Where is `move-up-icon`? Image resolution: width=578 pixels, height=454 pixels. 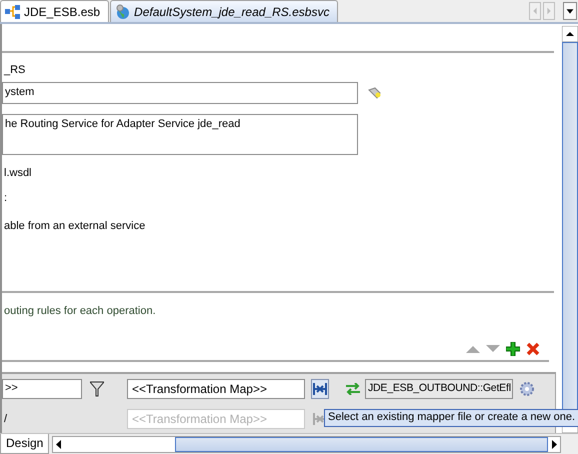
move-up-icon is located at coordinates (473, 349).